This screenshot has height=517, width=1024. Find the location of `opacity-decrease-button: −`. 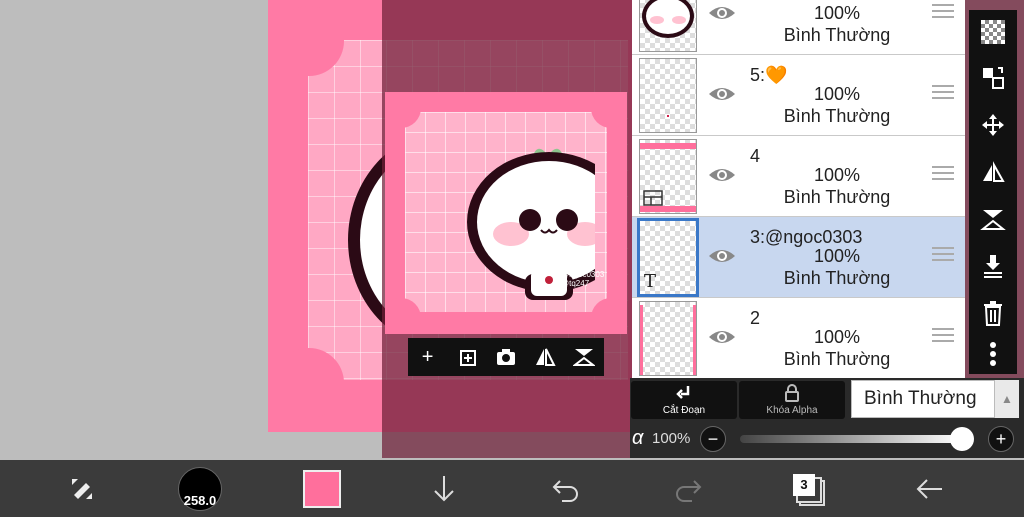

opacity-decrease-button: − is located at coordinates (713, 439).